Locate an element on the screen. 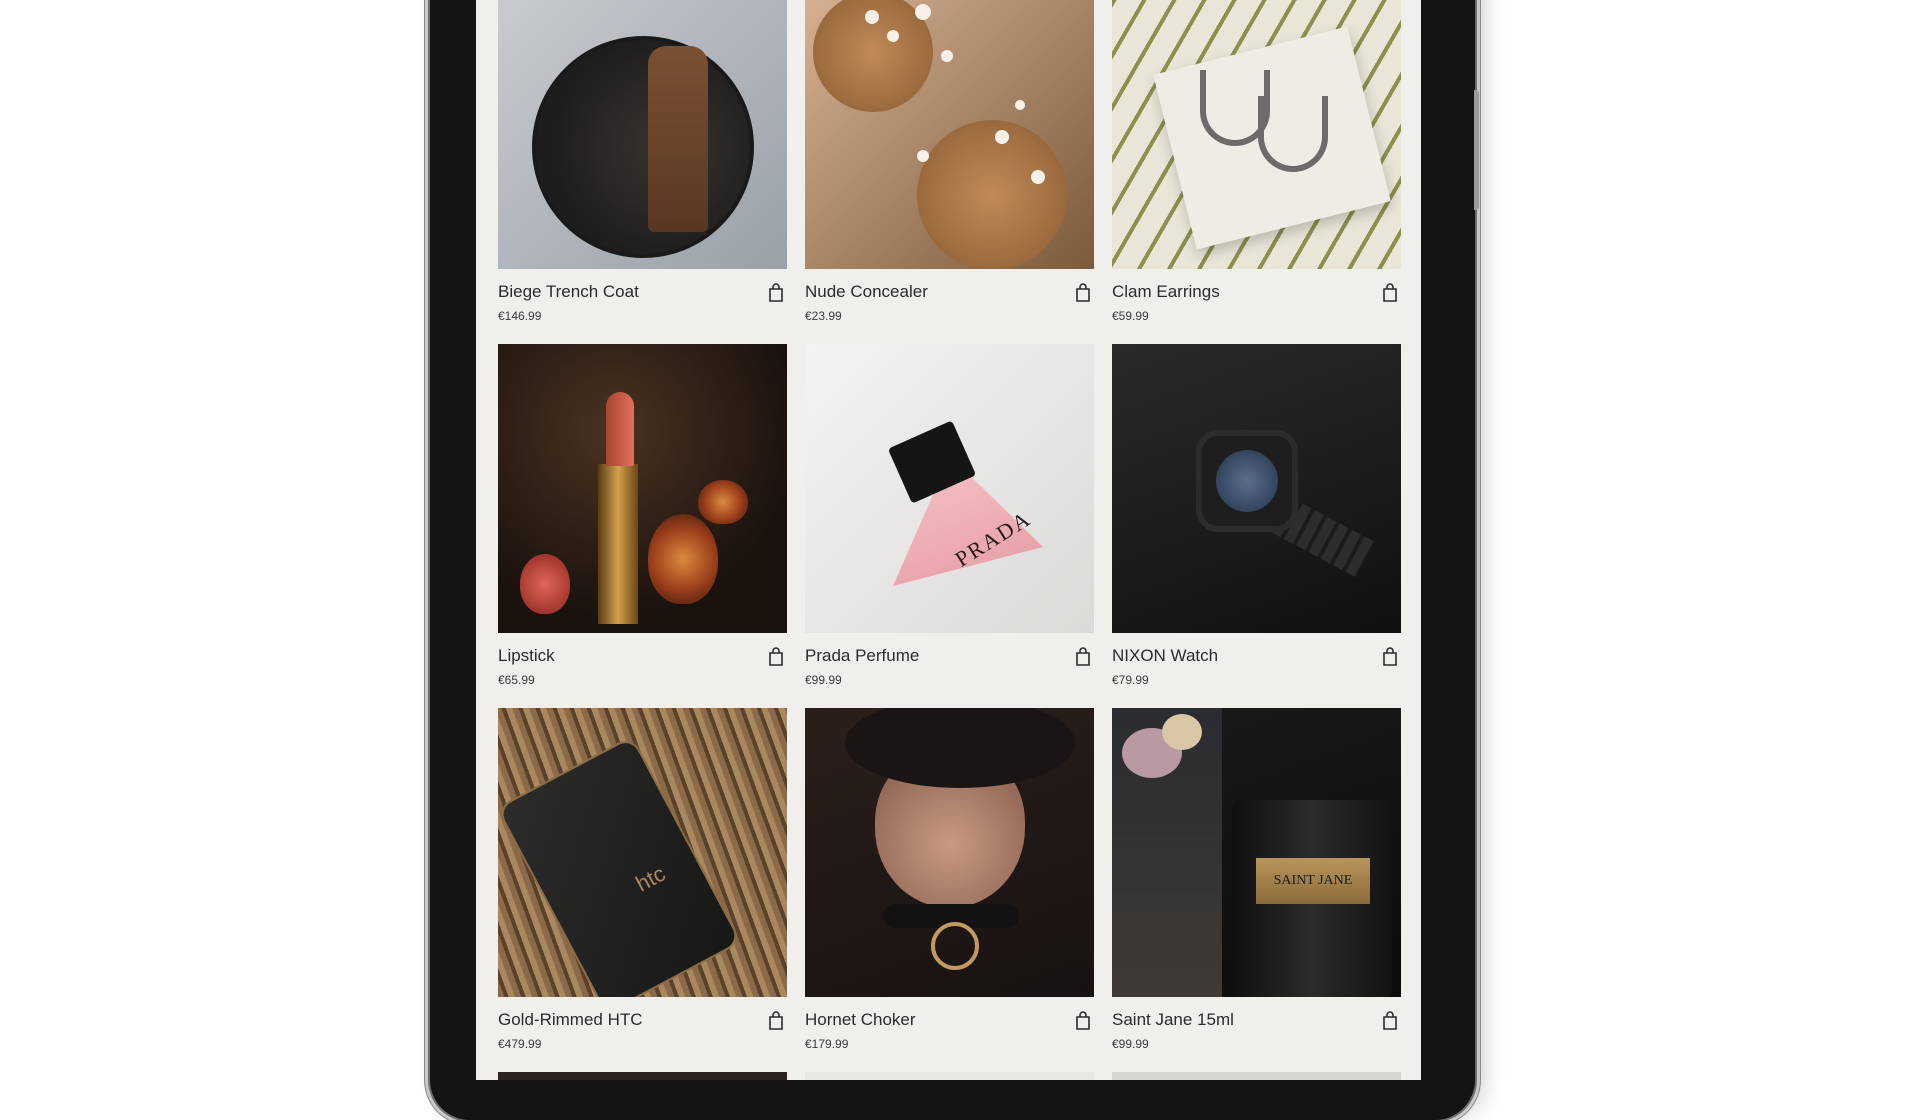 This screenshot has height=1120, width=1920. compact-shape is located at coordinates (992, 194).